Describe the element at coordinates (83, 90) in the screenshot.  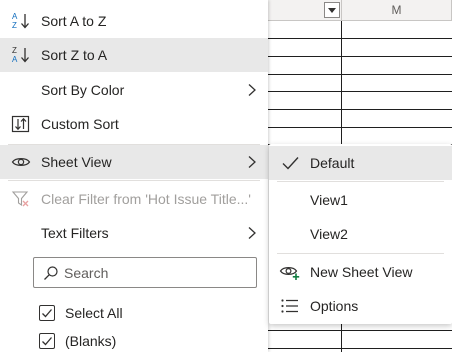
I see `sort-by-color-label: Sort By Color` at that location.